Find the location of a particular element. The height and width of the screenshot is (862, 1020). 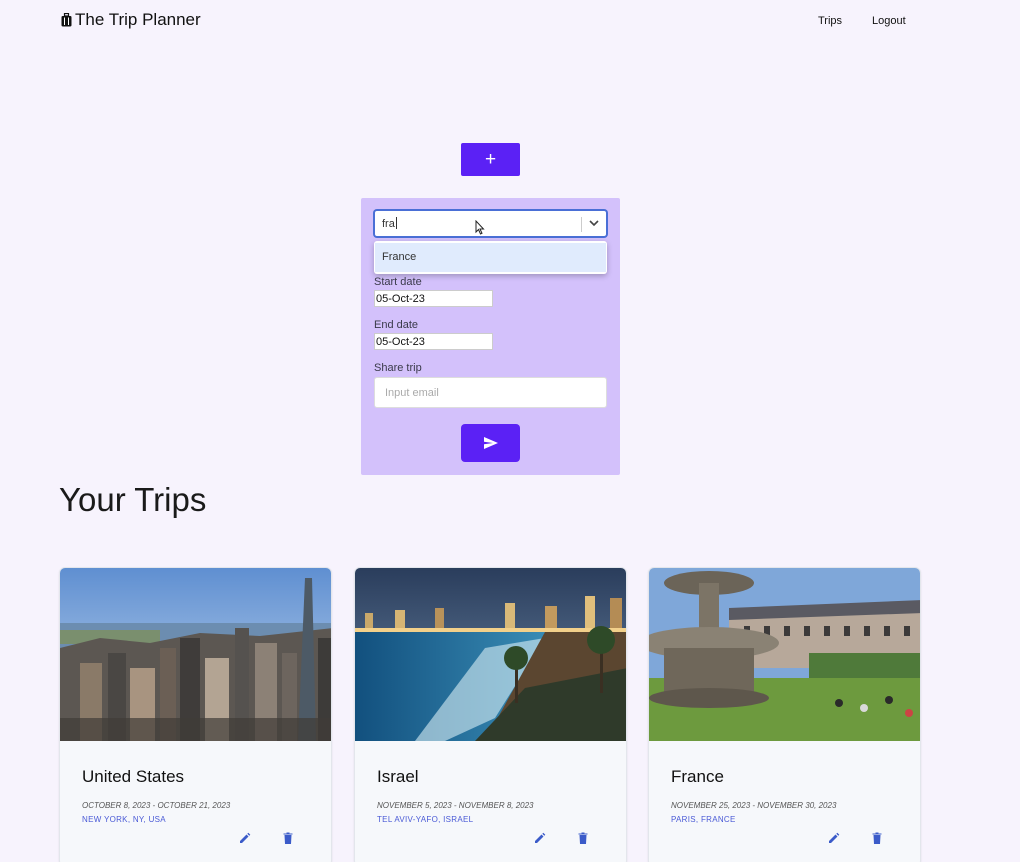

nav-link-logout: Logout is located at coordinates (889, 21).